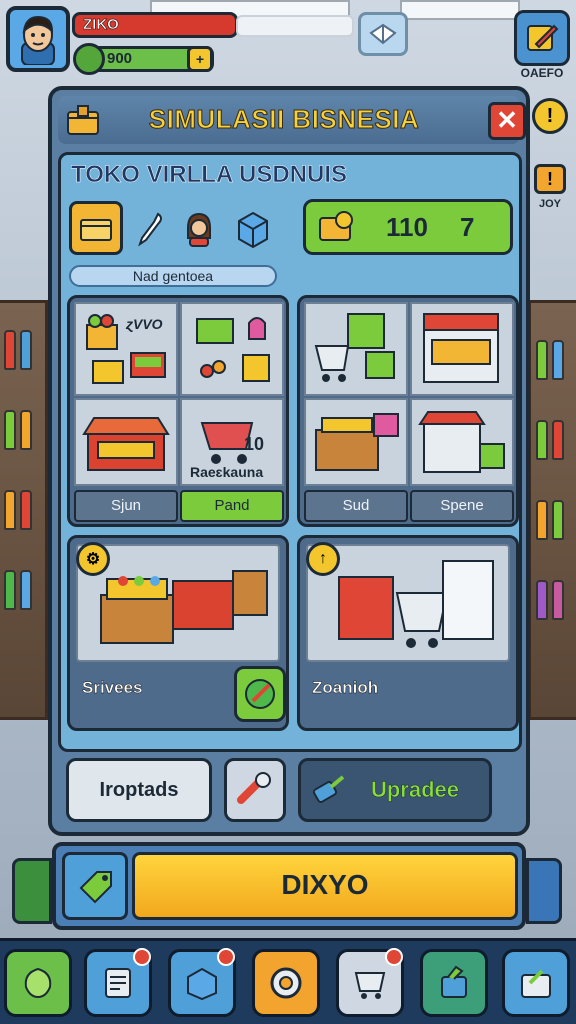 This screenshot has height=1024, width=576. What do you see at coordinates (290, 790) in the screenshot?
I see `action-row: Iroptads Upradee` at bounding box center [290, 790].